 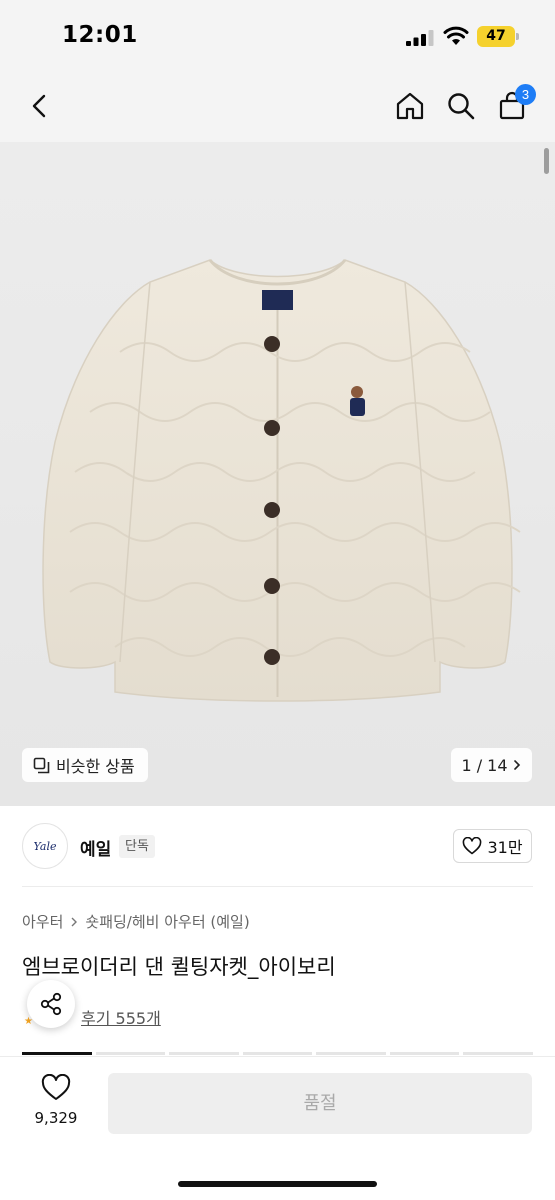 I want to click on copy-icon, so click(x=41, y=765).